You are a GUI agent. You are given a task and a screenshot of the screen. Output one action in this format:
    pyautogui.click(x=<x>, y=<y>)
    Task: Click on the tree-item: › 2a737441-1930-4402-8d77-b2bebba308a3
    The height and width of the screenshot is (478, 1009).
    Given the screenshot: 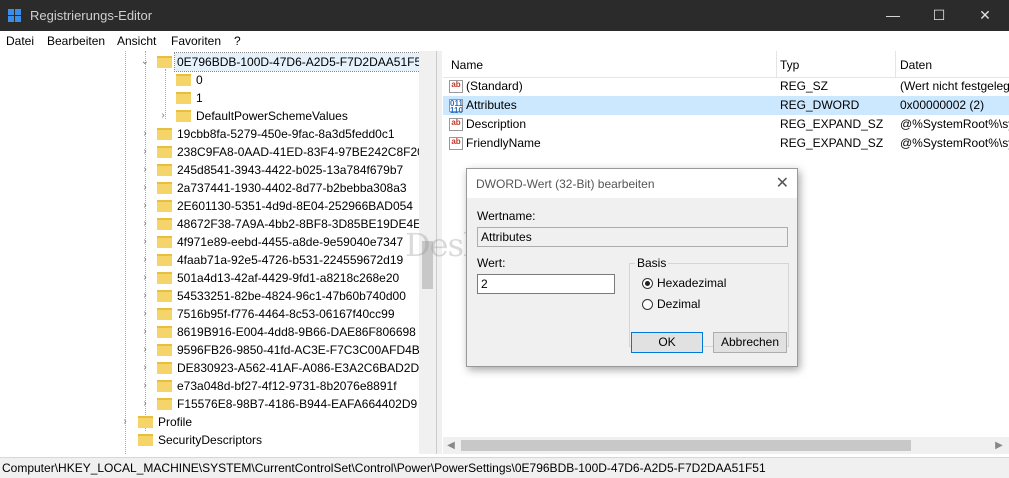 What is the action you would take?
    pyautogui.click(x=210, y=188)
    